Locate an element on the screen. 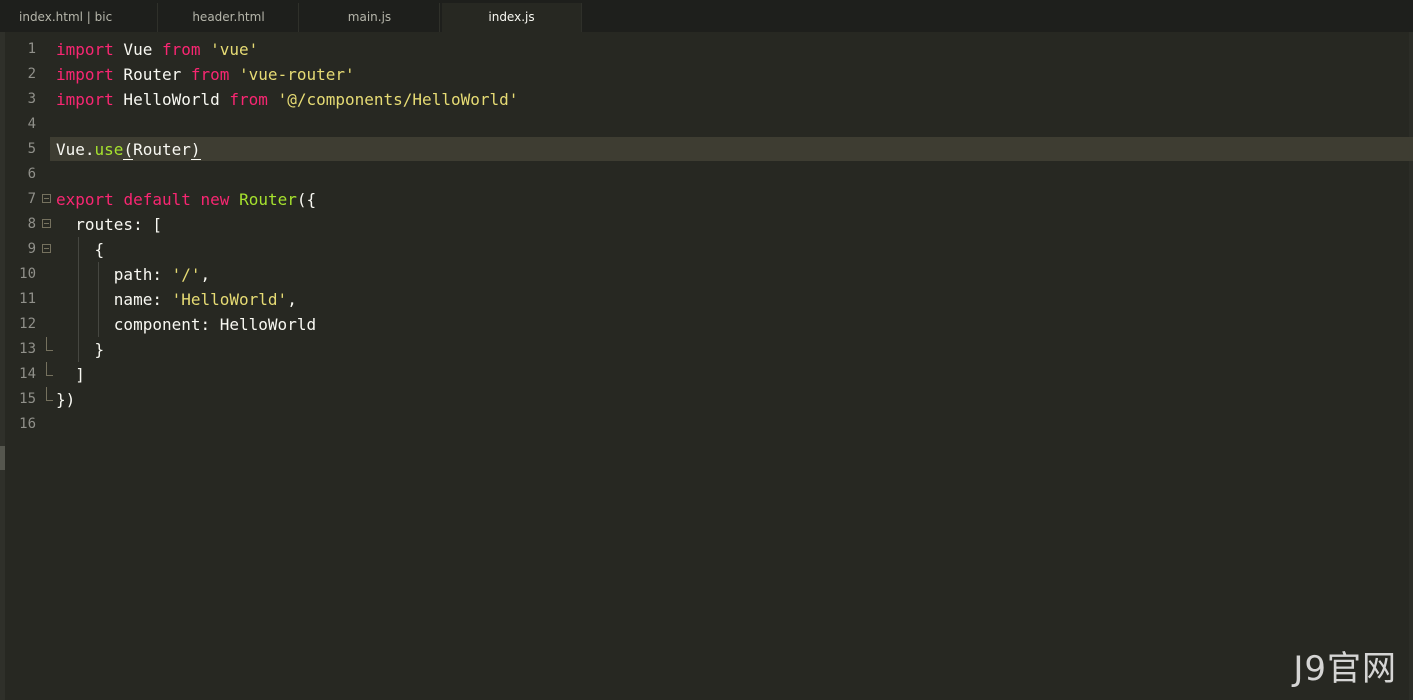 Image resolution: width=1413 pixels, height=700 pixels. line-number: 16 is located at coordinates (27, 424).